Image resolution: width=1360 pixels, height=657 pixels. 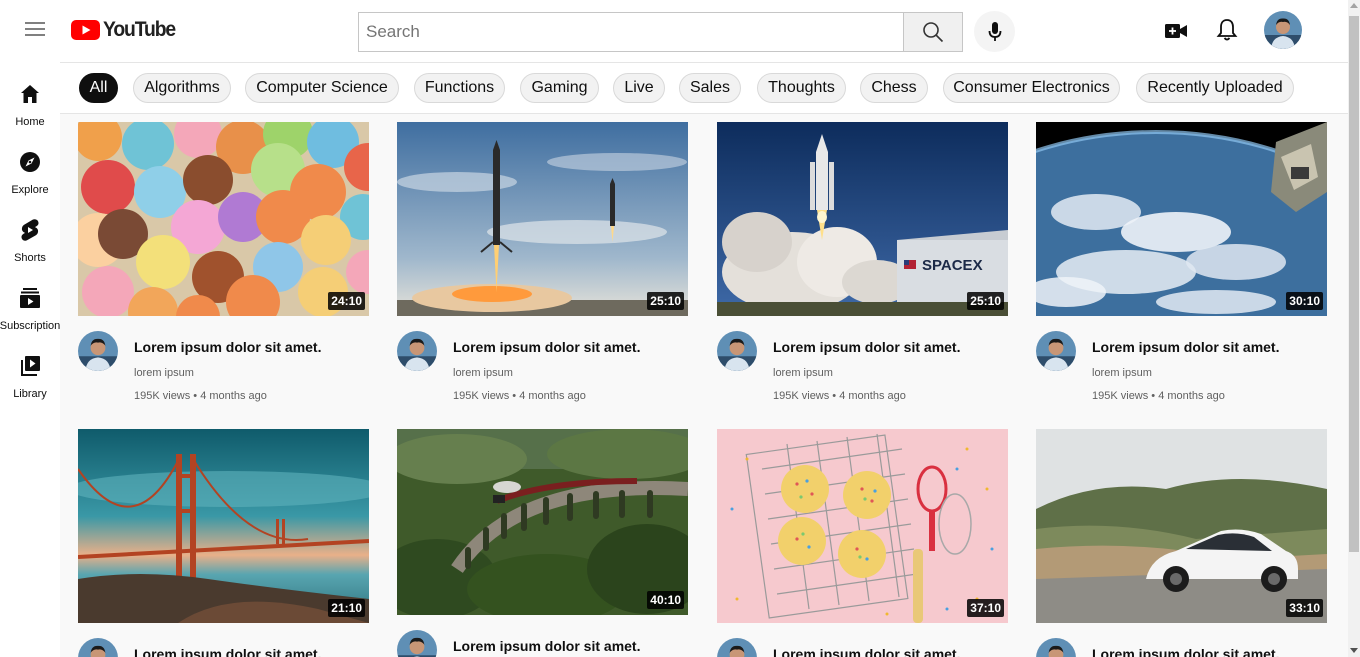 I want to click on video-thumbnail: 37:10, so click(x=862, y=526).